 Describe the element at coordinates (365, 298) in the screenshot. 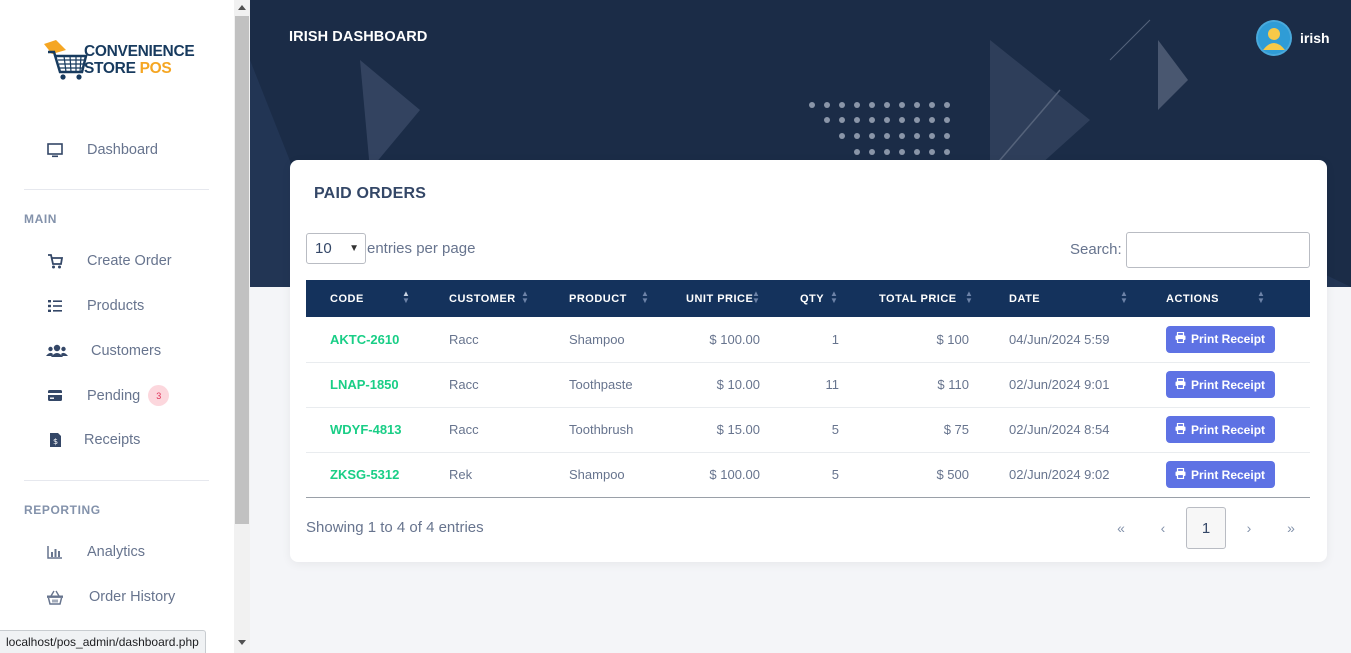

I see `column-header-code: CODE ▲ ▼` at that location.